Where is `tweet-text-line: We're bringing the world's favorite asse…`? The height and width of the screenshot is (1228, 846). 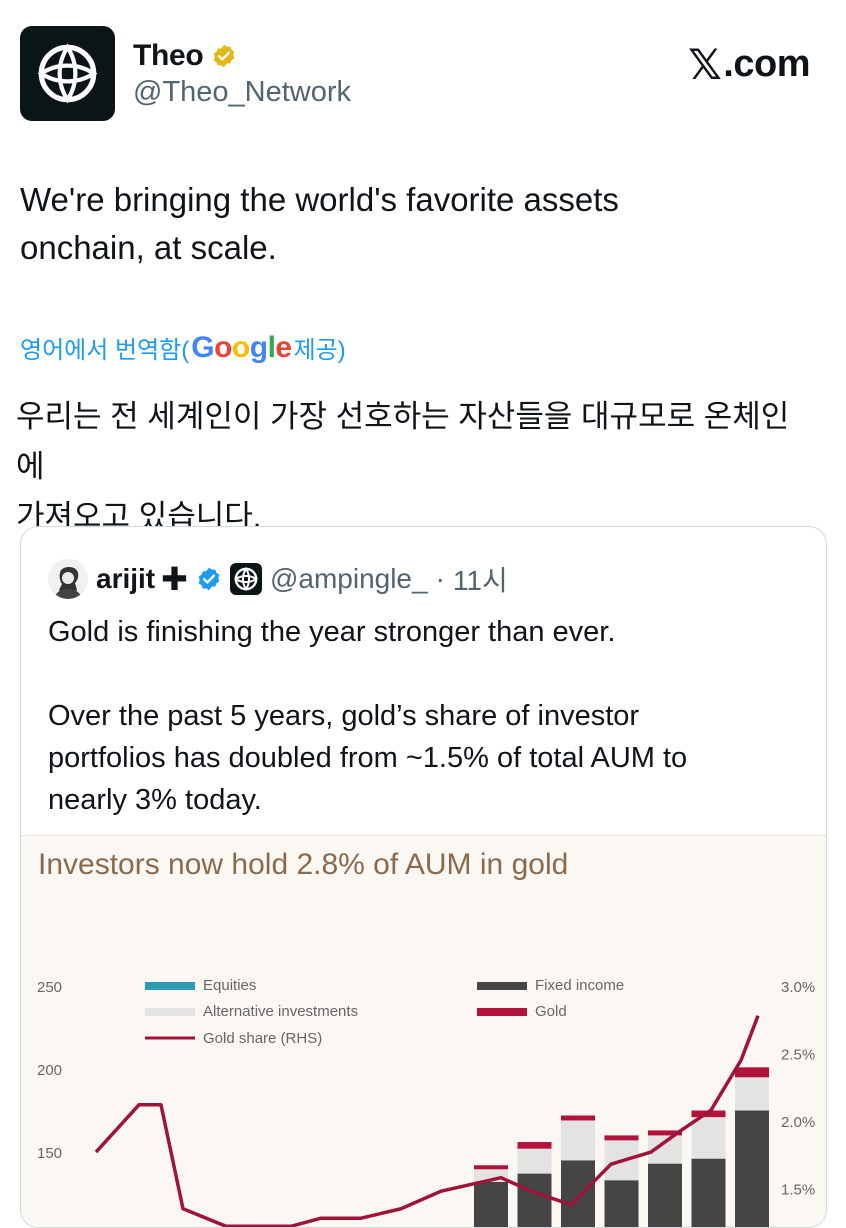 tweet-text-line: We're bringing the world's favorite asse… is located at coordinates (415, 200).